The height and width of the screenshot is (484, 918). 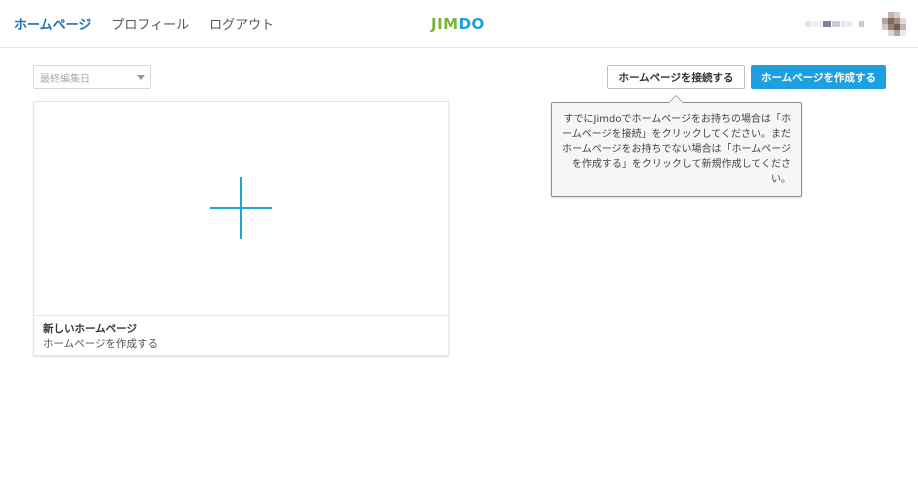 I want to click on top-bar: ホームページ プロフィール ログアウト JIM DO, so click(x=459, y=24).